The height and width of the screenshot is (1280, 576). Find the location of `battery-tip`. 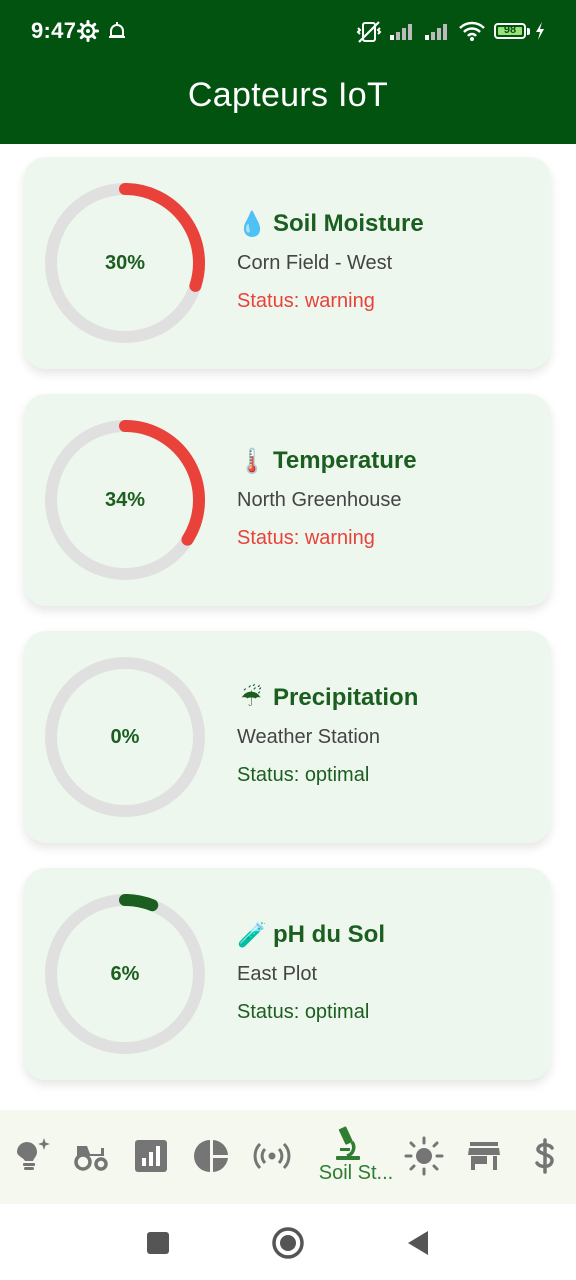

battery-tip is located at coordinates (528, 31).